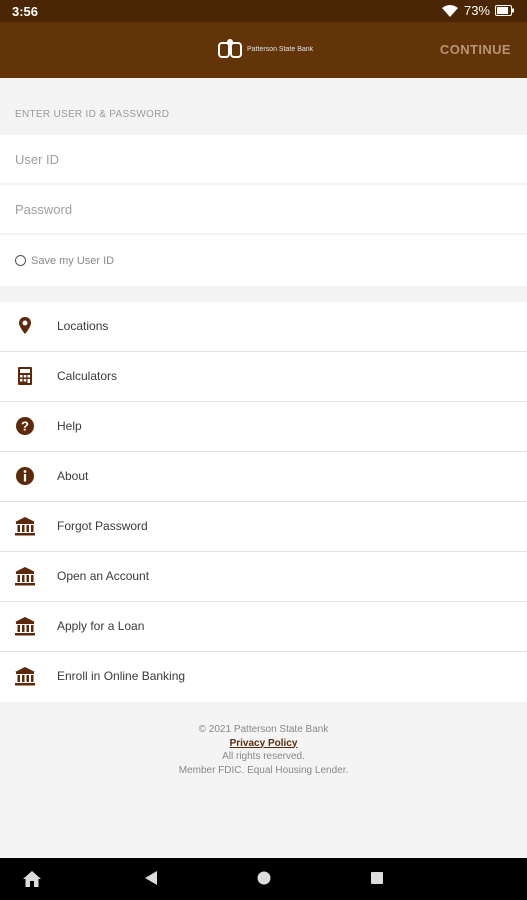 Image resolution: width=527 pixels, height=900 pixels. I want to click on copyright-text: © 2021 Patterson State Bank, so click(263, 729).